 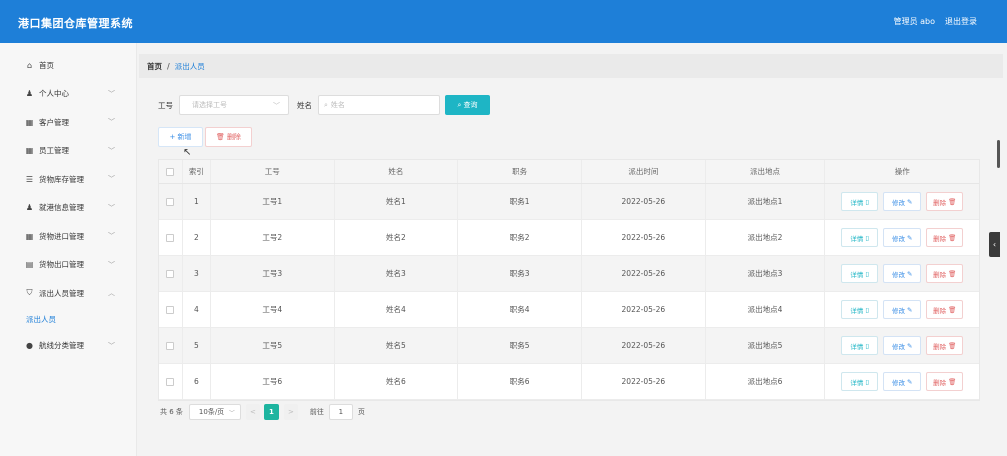 What do you see at coordinates (29, 151) in the screenshot?
I see `grid-icon: ▦` at bounding box center [29, 151].